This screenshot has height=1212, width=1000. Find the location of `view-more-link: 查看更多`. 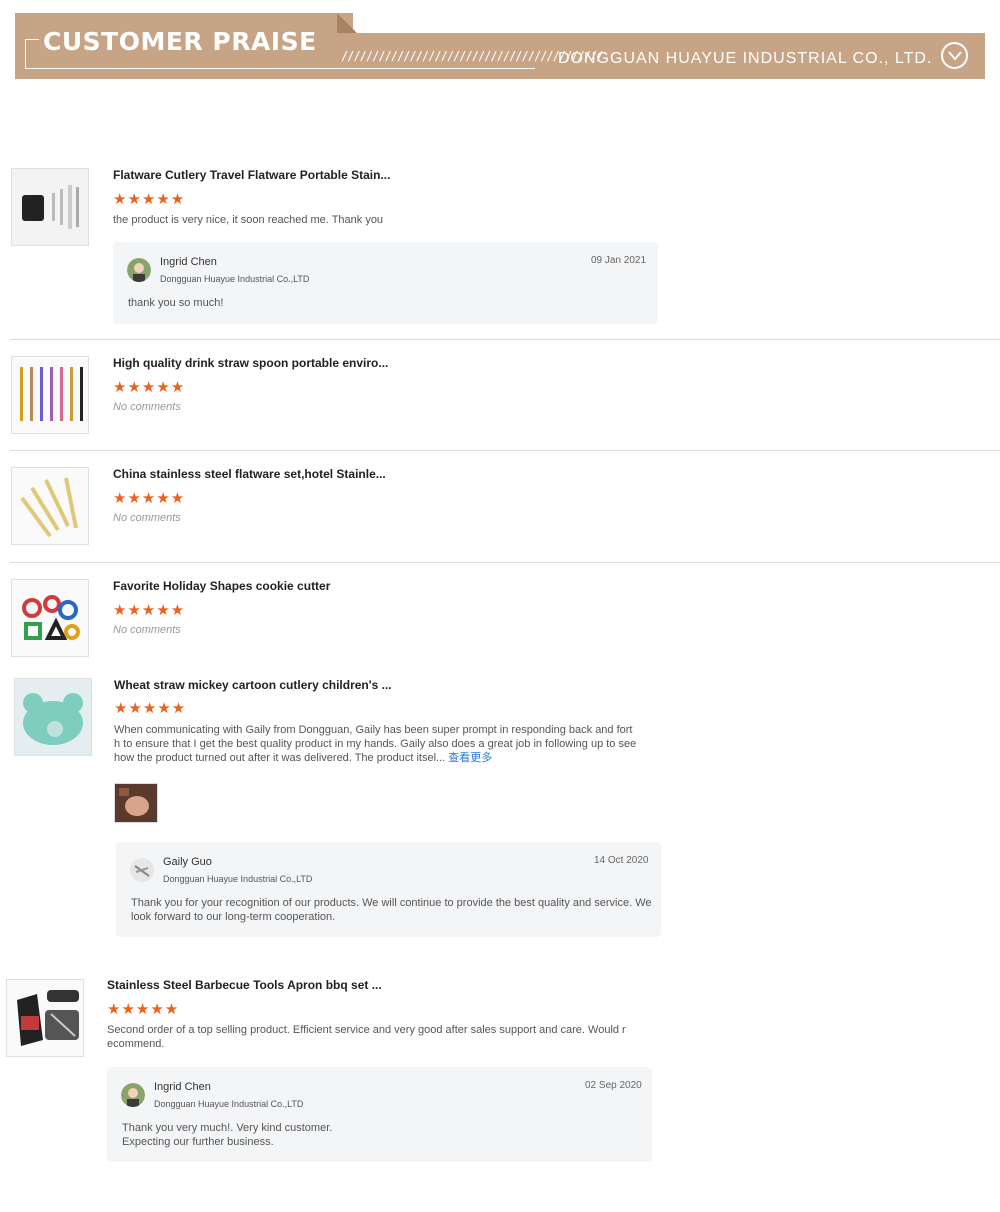

view-more-link: 查看更多 is located at coordinates (470, 758).